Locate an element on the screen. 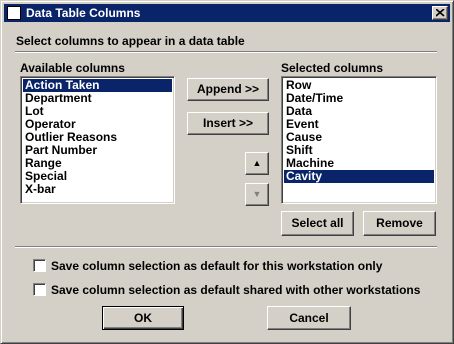 Image resolution: width=454 pixels, height=344 pixels. append-button: Append >> is located at coordinates (228, 89).